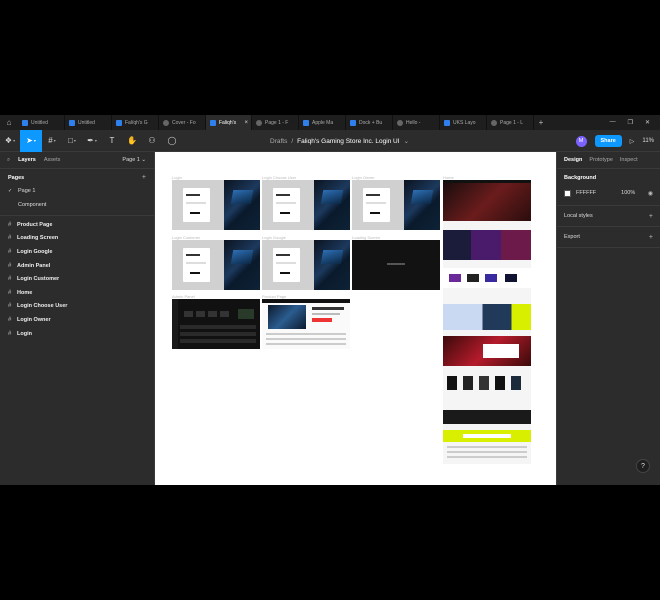  What do you see at coordinates (643, 466) in the screenshot?
I see `help-button: ?` at bounding box center [643, 466].